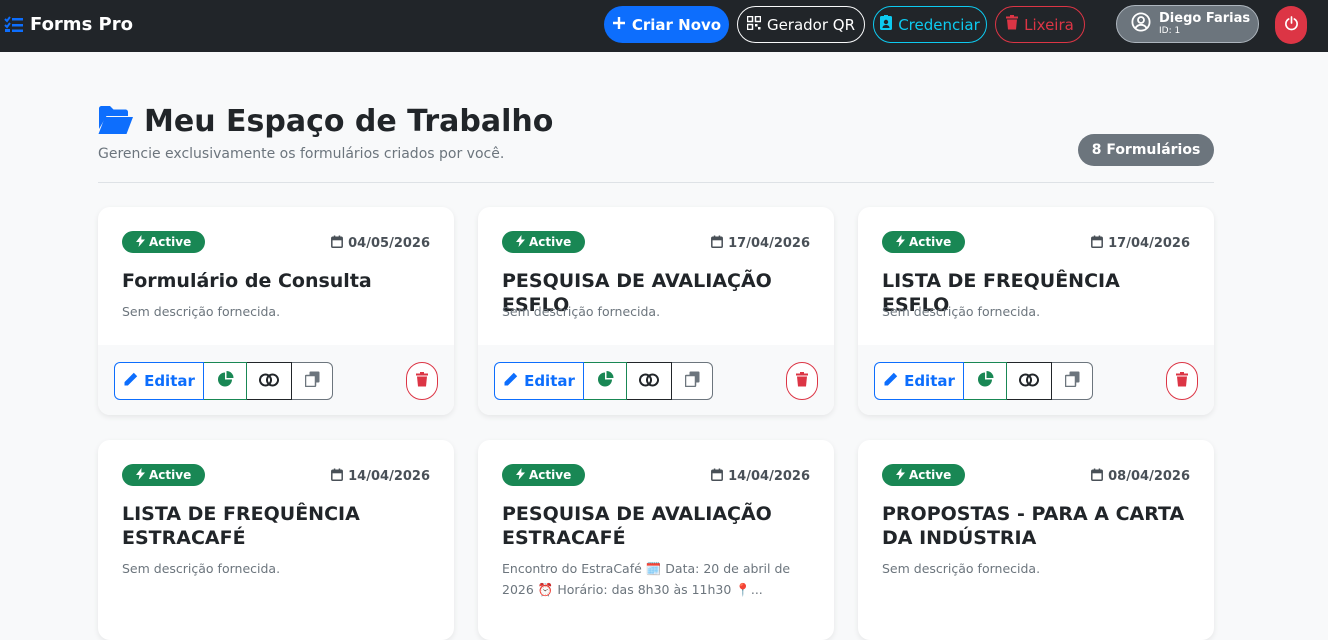 Image resolution: width=1328 pixels, height=640 pixels. I want to click on card-date: 08/04/2026, so click(1140, 476).